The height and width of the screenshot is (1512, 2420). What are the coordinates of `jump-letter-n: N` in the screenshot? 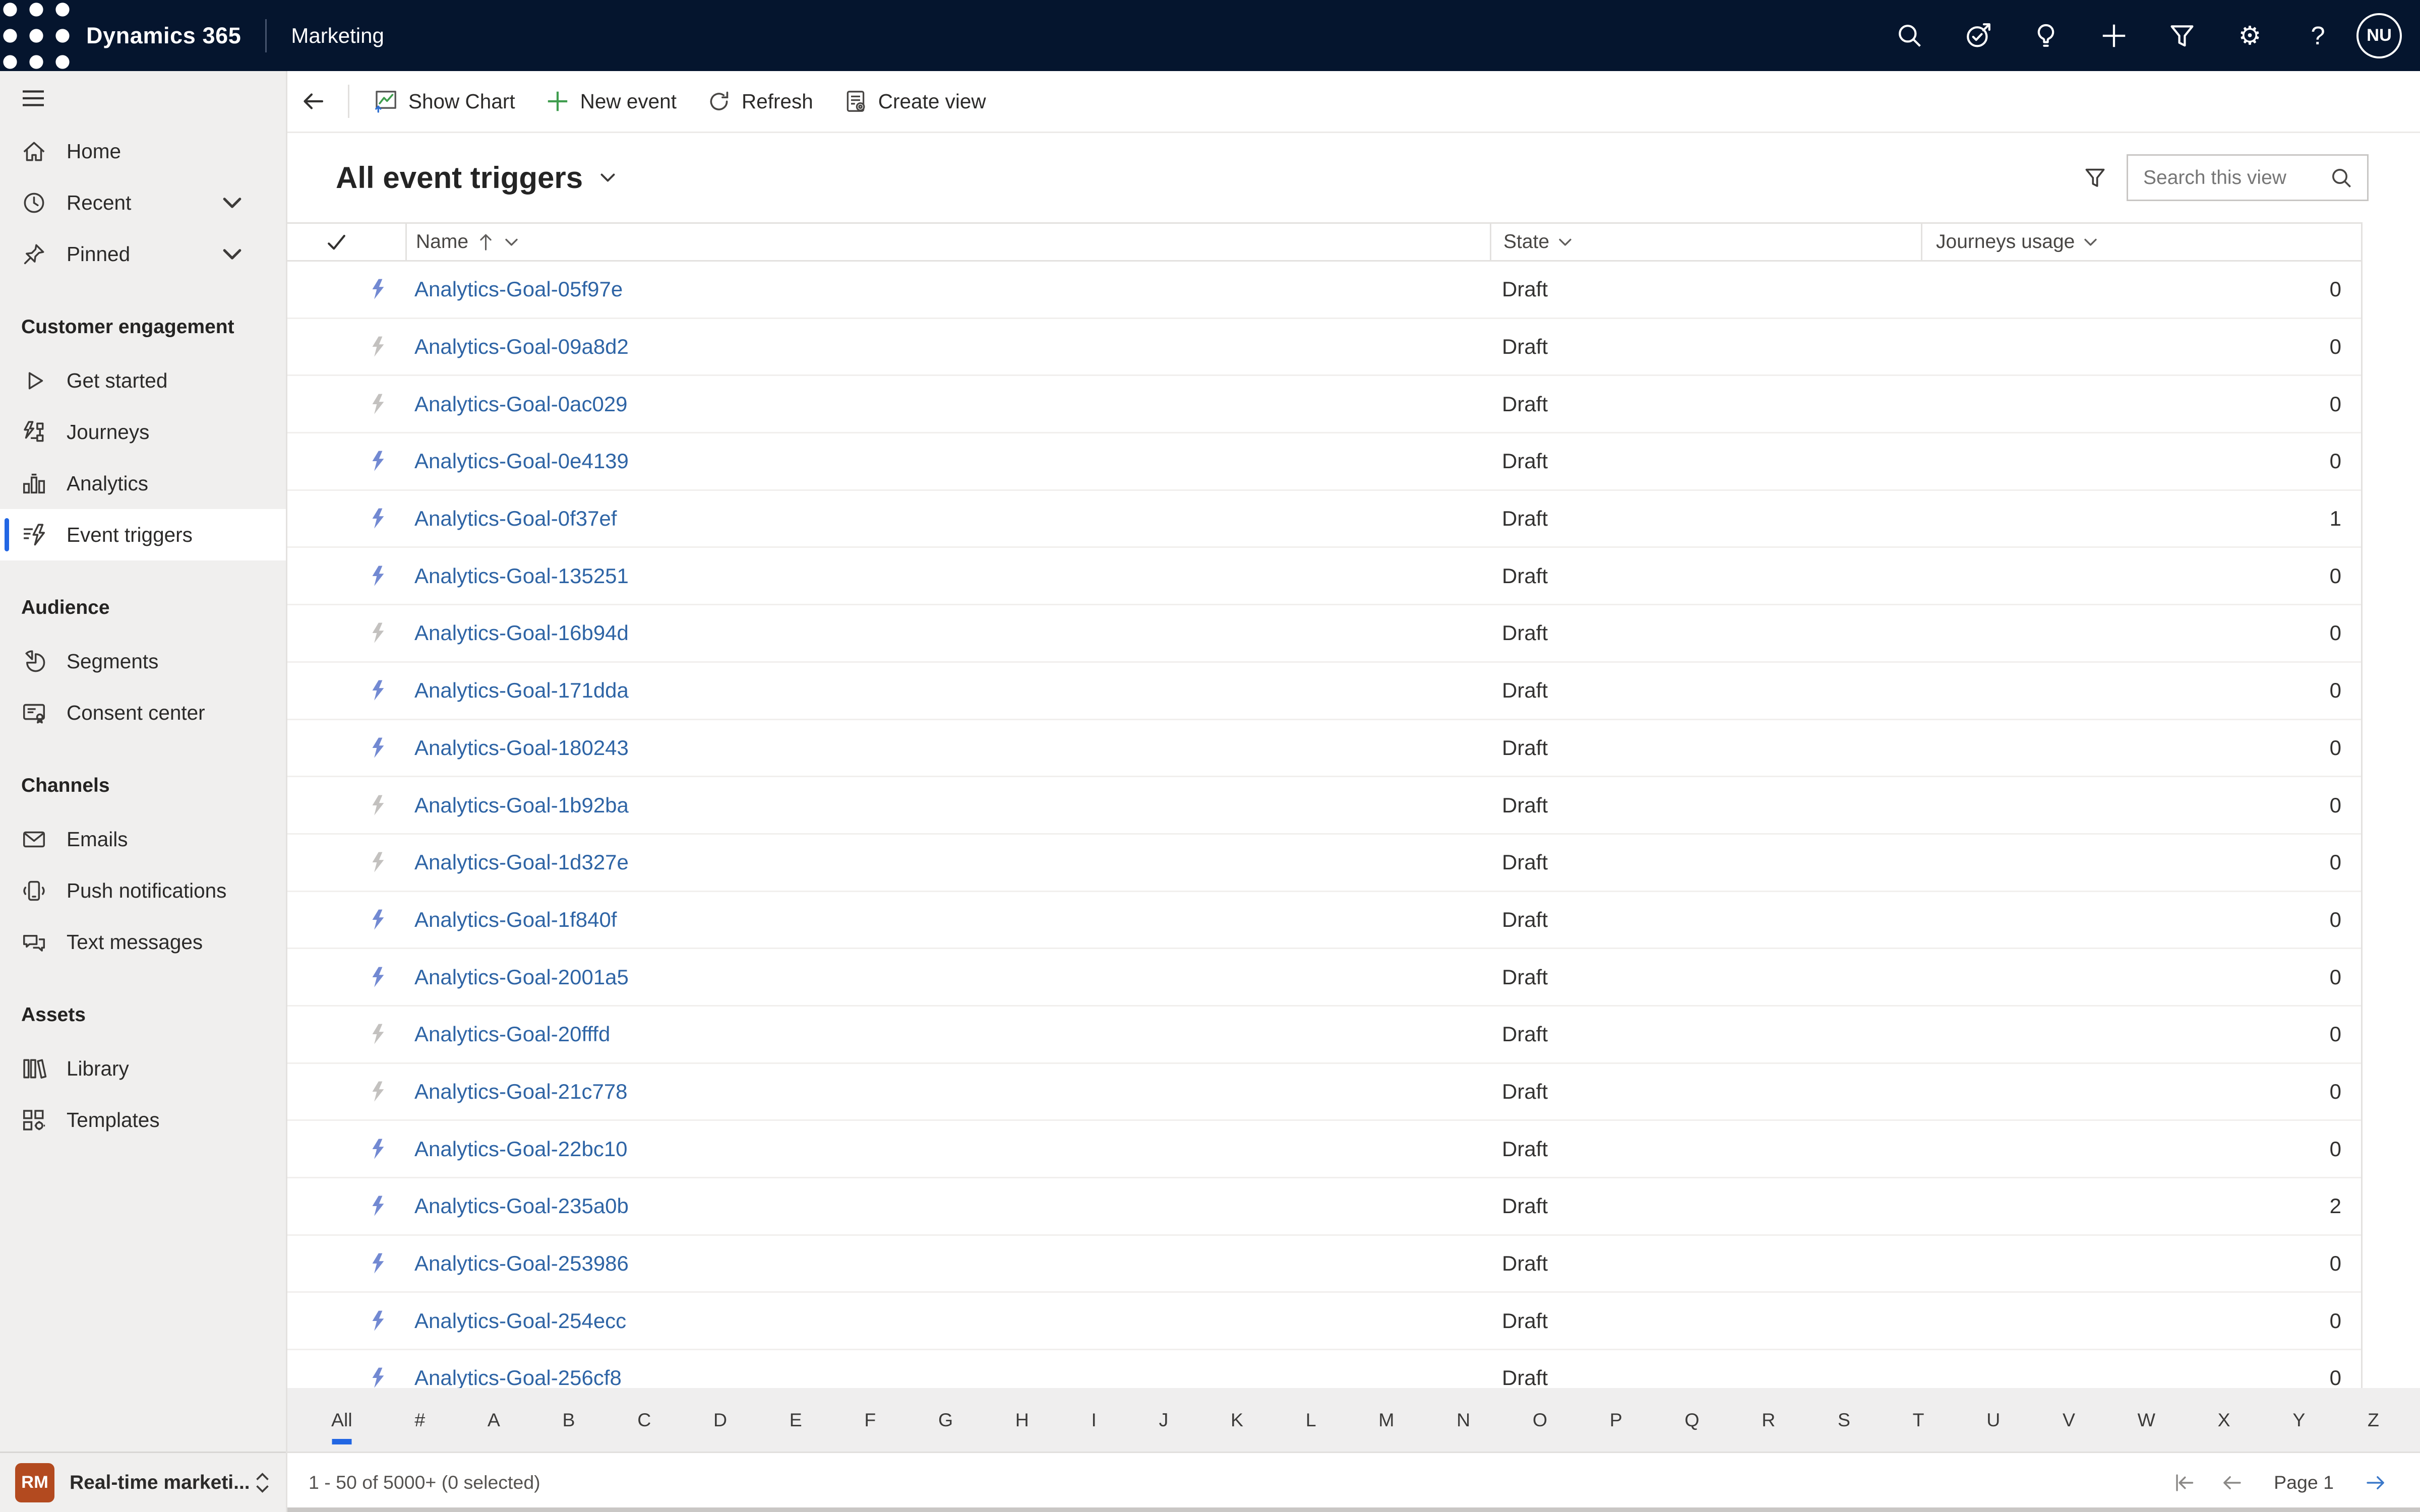 It's located at (1463, 1420).